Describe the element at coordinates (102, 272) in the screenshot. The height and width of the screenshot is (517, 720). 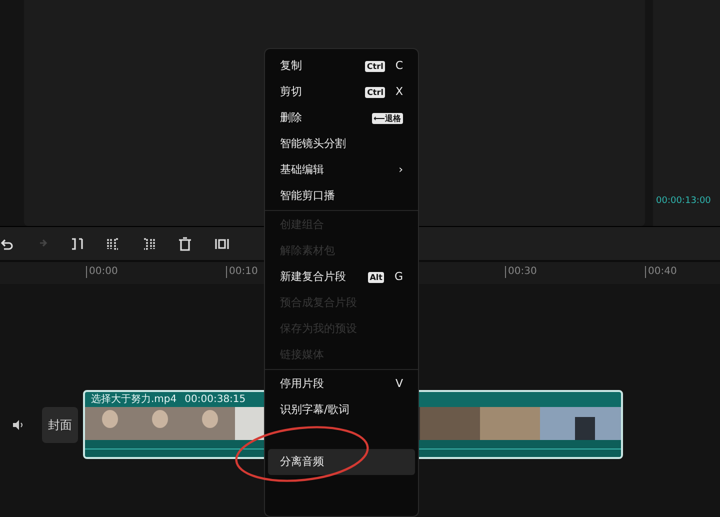
I see `ruler-label: 00:00` at that location.